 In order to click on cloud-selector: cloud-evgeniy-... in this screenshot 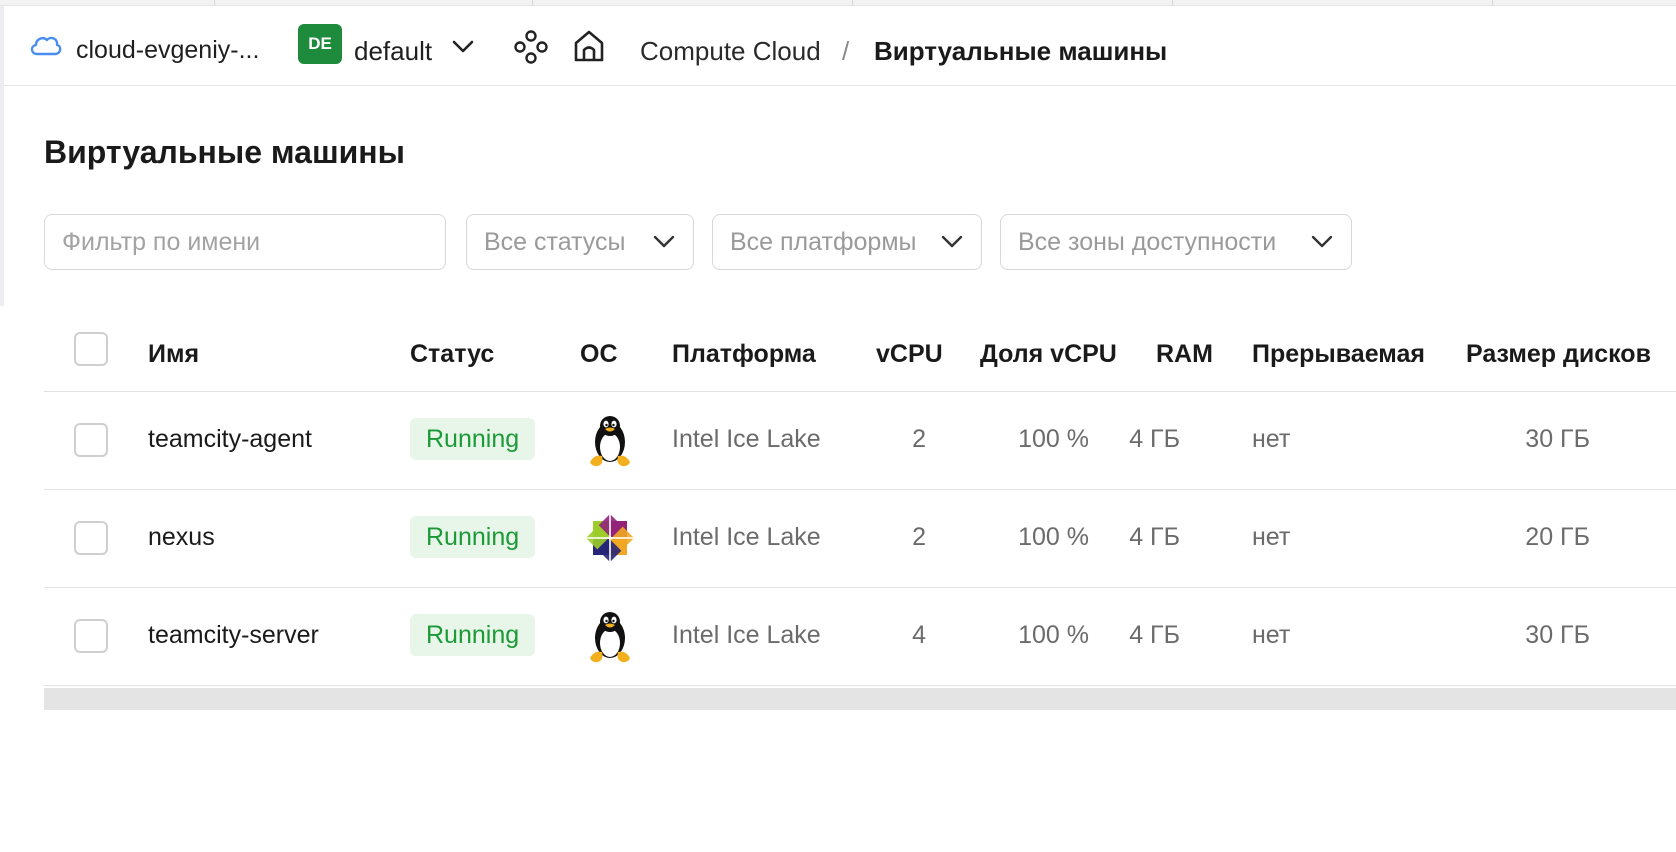, I will do `click(167, 50)`.